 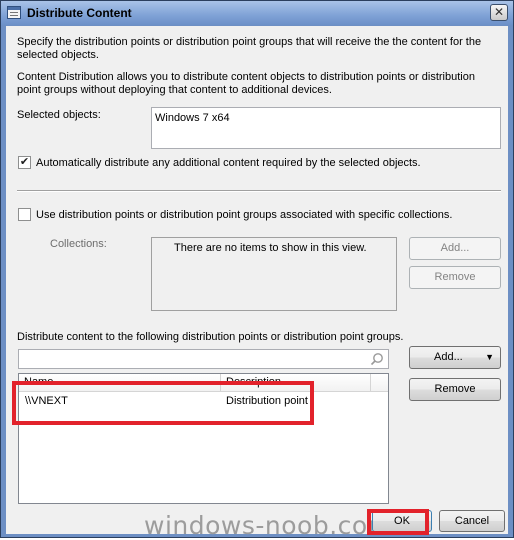 I want to click on selected-objects-label: Selected objects:, so click(x=59, y=115).